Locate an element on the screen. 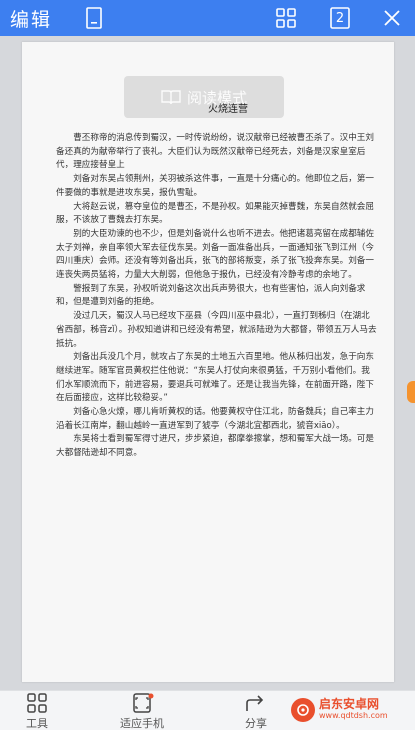 Image resolution: width=415 pixels, height=730 pixels. share-label: 分享 is located at coordinates (256, 723).